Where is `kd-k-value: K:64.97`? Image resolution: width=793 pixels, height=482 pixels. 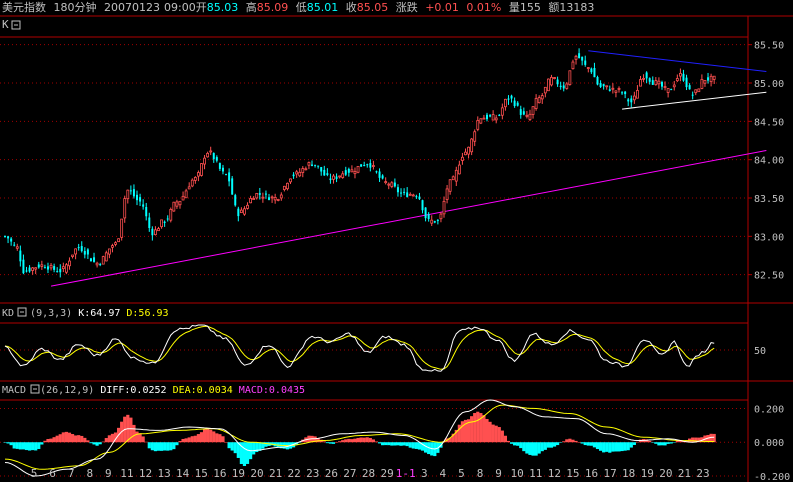 kd-k-value: K:64.97 is located at coordinates (102, 313).